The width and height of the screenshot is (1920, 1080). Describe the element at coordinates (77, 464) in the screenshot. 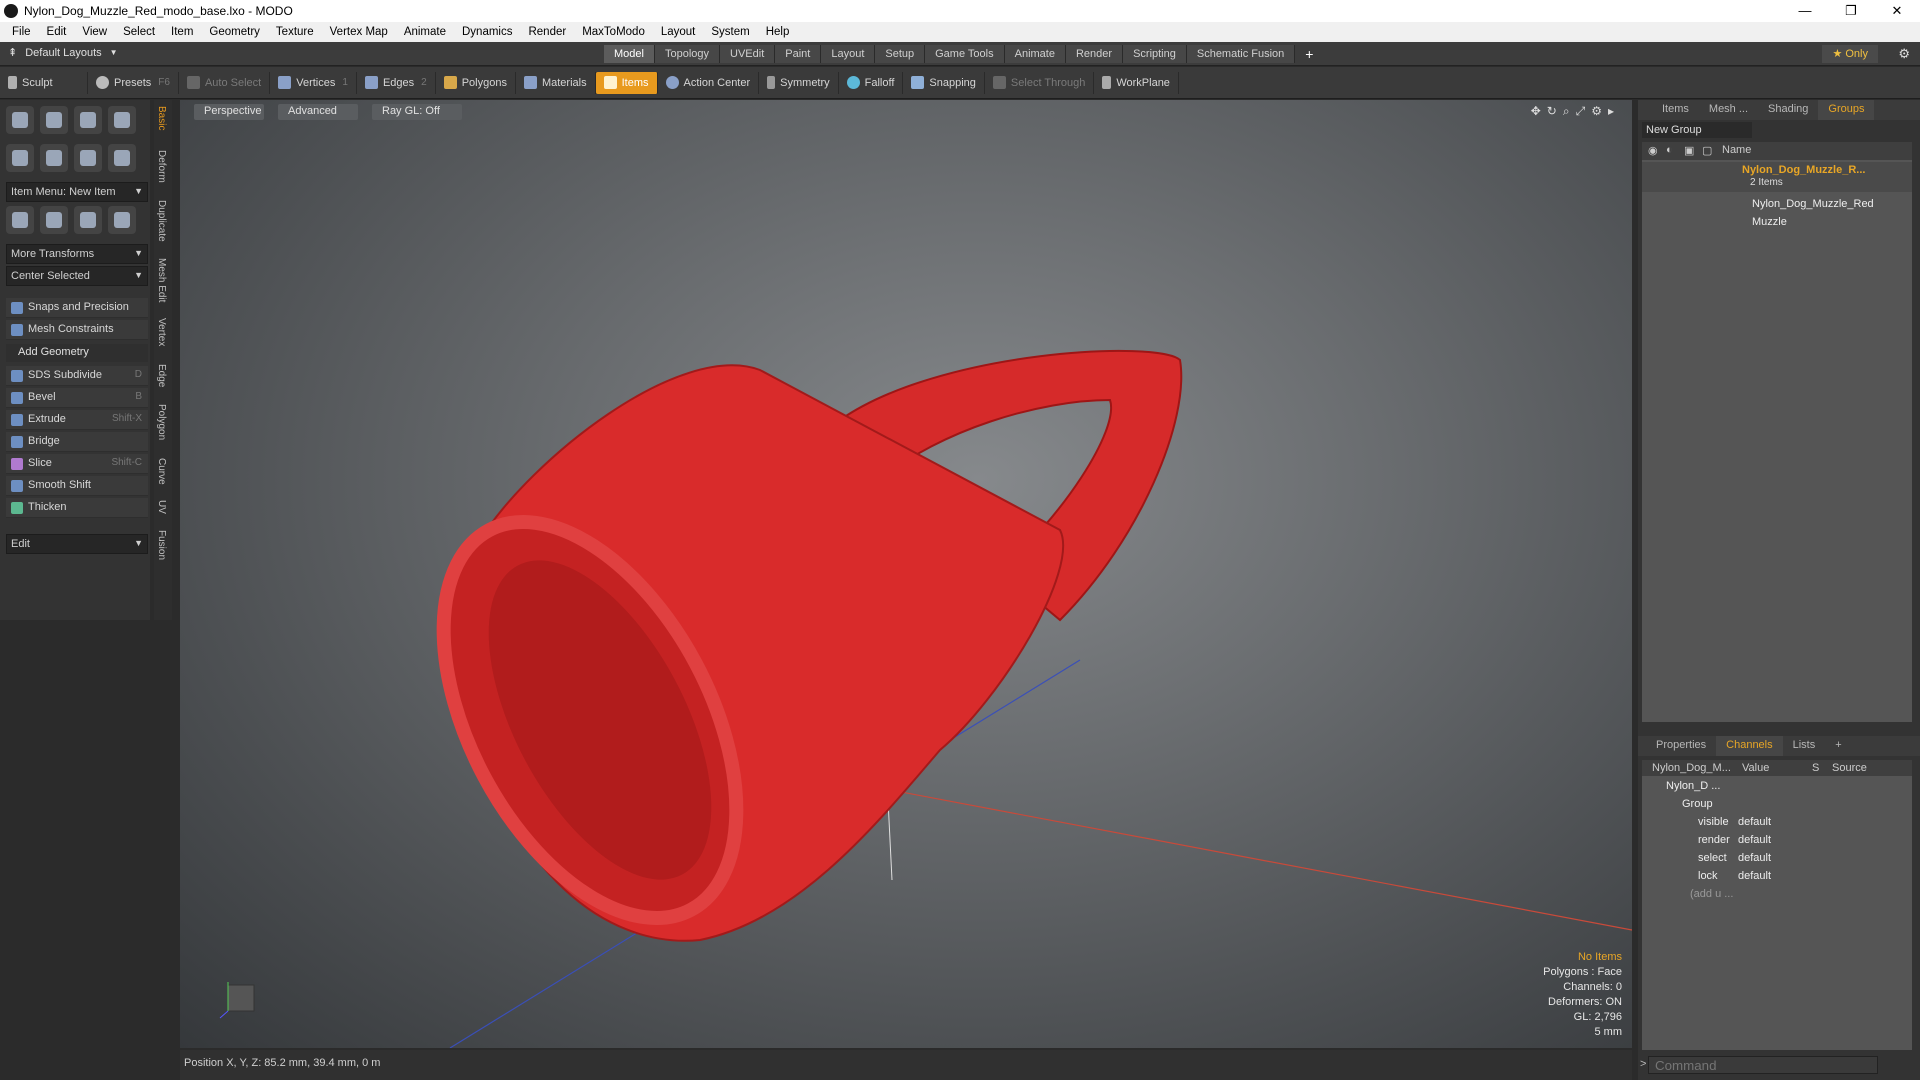

I see `slice-button: Slice Shift-C` at that location.